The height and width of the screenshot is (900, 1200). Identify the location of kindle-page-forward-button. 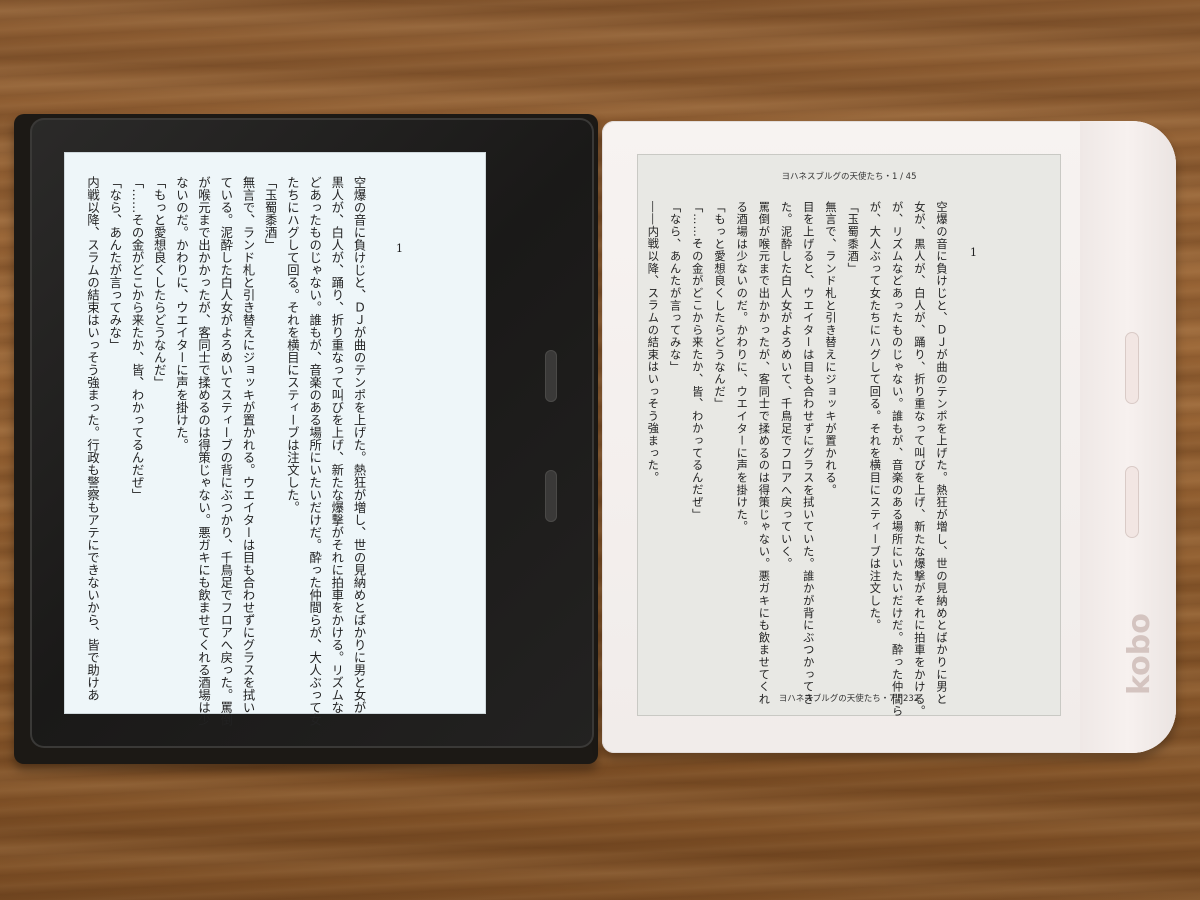
(551, 376).